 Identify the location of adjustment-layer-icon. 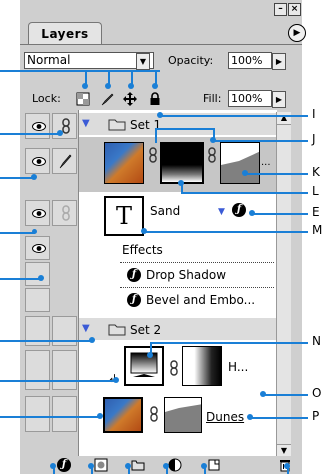
(175, 465).